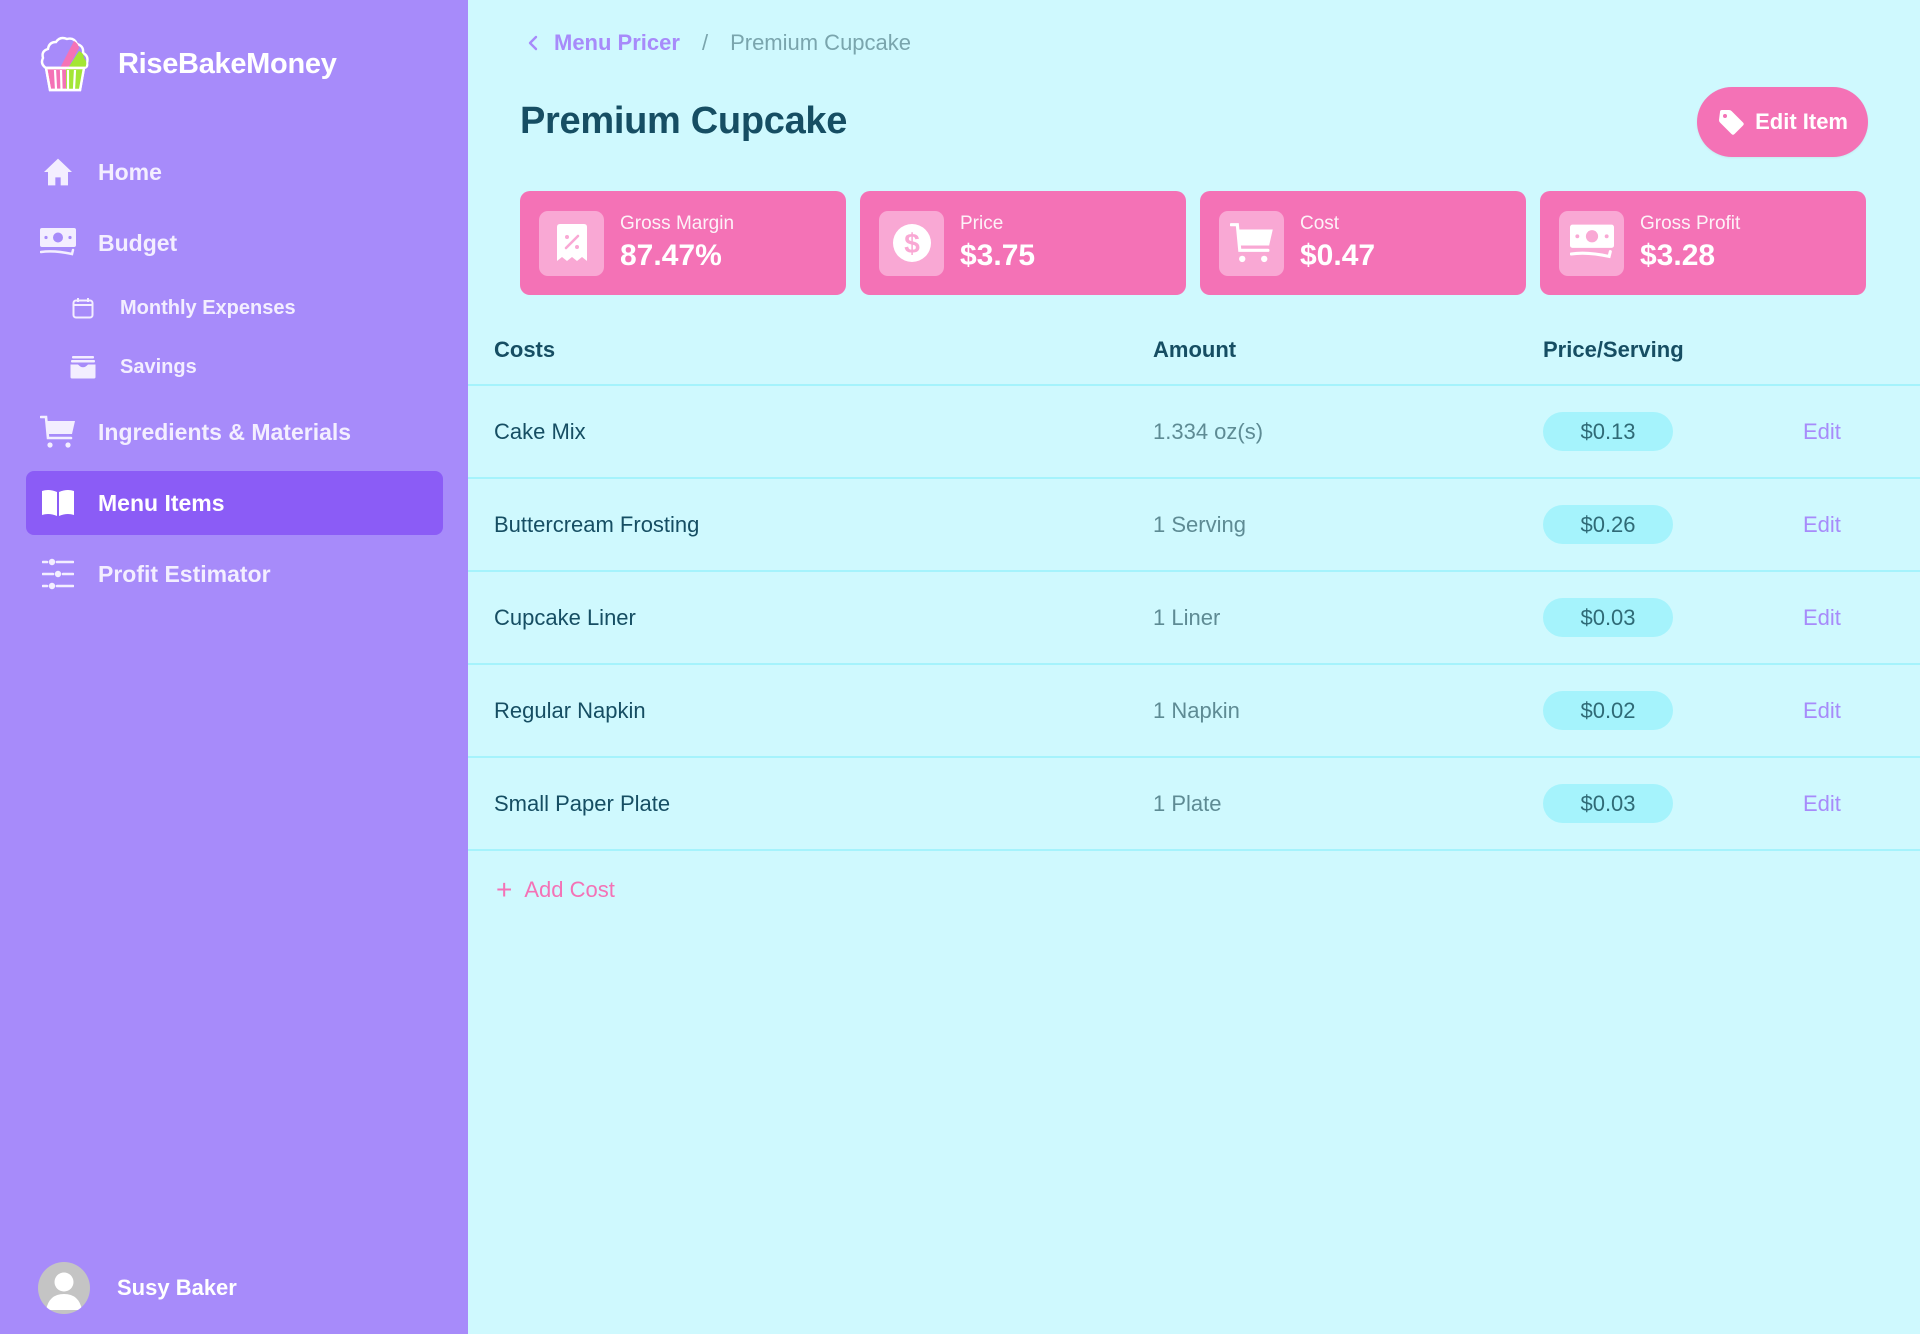  Describe the element at coordinates (671, 255) in the screenshot. I see `stat-value: 87.47%` at that location.